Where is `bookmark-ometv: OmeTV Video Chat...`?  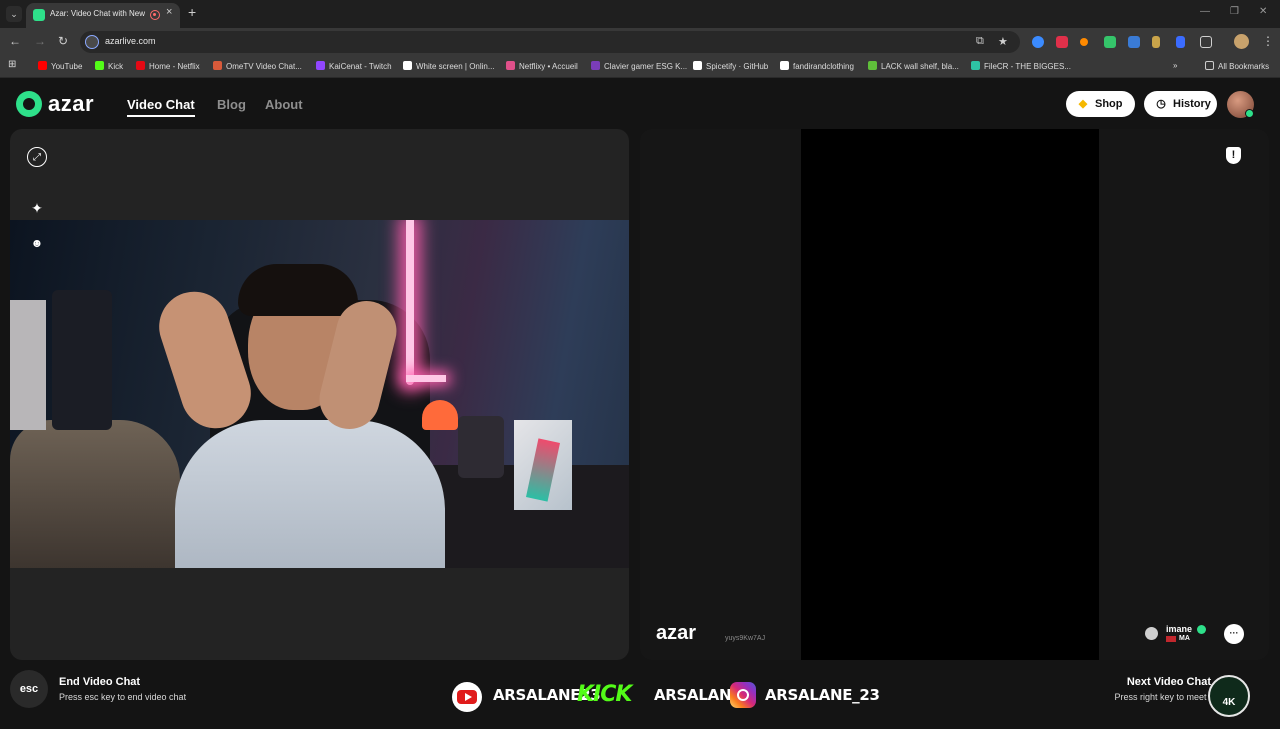 bookmark-ometv: OmeTV Video Chat... is located at coordinates (257, 66).